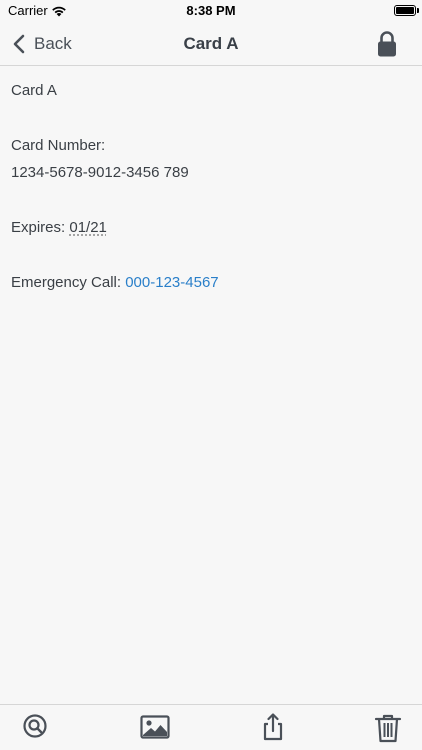 The width and height of the screenshot is (422, 750). I want to click on clock-time: 8:38 PM, so click(211, 10).